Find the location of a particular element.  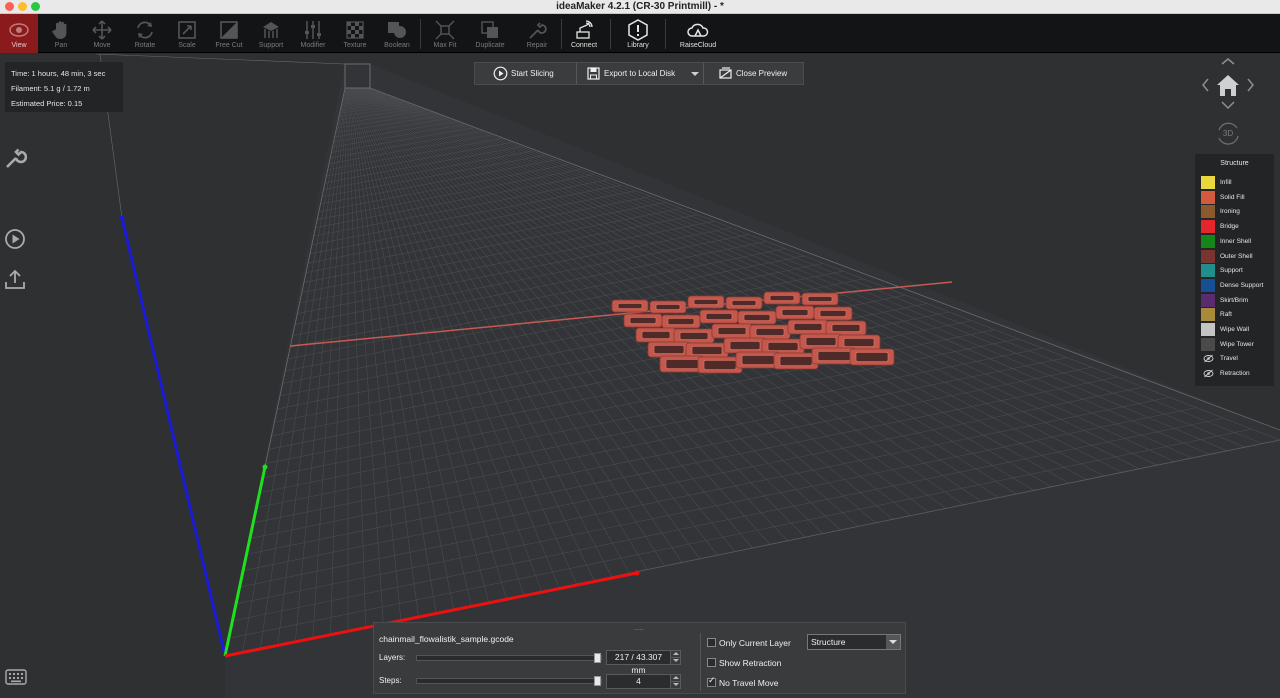

library-tool-button: Library is located at coordinates (638, 33).